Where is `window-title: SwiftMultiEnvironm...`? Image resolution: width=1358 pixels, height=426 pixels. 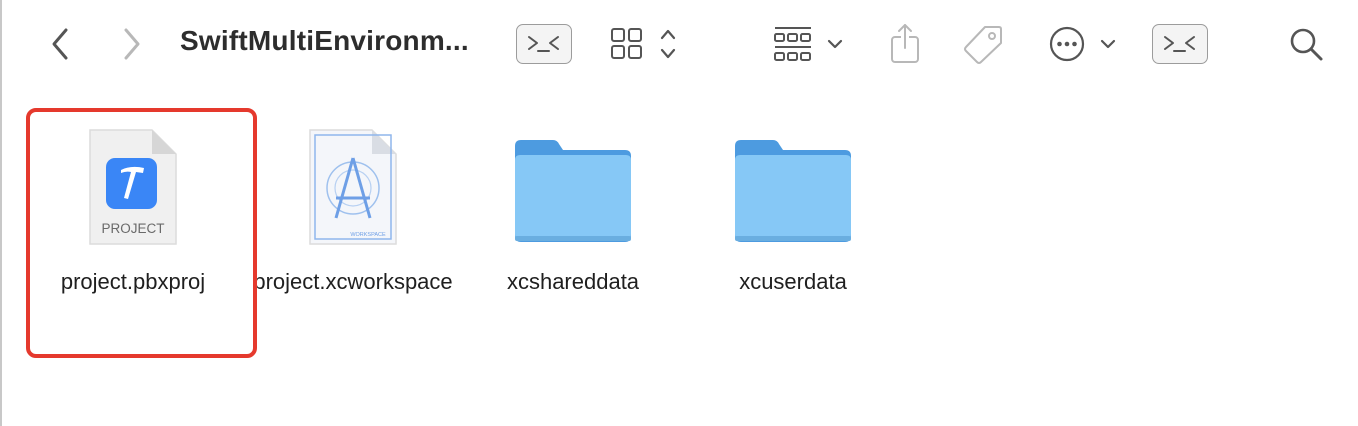 window-title: SwiftMultiEnvironm... is located at coordinates (324, 40).